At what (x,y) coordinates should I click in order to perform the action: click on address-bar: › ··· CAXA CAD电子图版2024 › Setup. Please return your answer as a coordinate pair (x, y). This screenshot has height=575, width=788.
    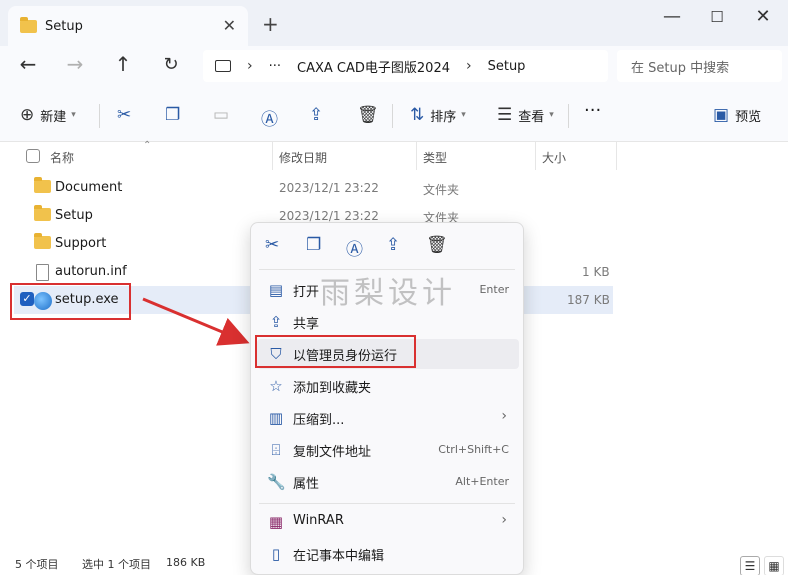
    Looking at the image, I should click on (405, 66).